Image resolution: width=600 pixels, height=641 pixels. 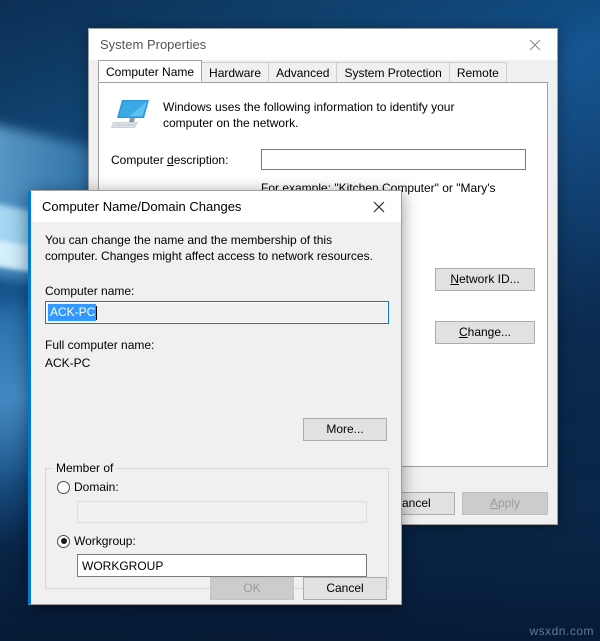 What do you see at coordinates (63, 487) in the screenshot?
I see `domain-radio` at bounding box center [63, 487].